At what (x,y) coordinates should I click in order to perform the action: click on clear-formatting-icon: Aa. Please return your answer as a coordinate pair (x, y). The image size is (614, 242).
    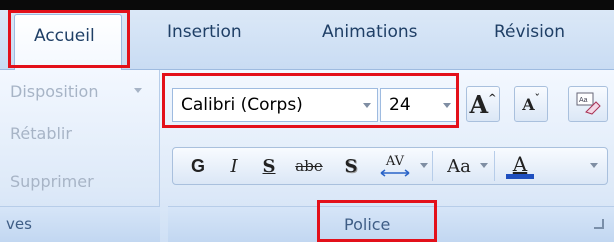
    Looking at the image, I should click on (588, 103).